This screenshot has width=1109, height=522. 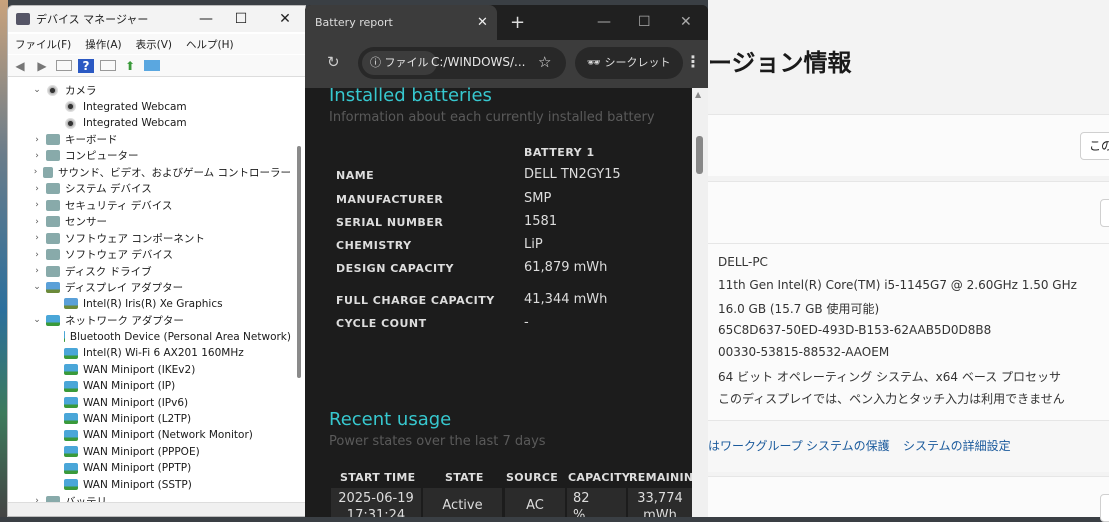 What do you see at coordinates (102, 156) in the screenshot?
I see `tree-item-label: コンピューター` at bounding box center [102, 156].